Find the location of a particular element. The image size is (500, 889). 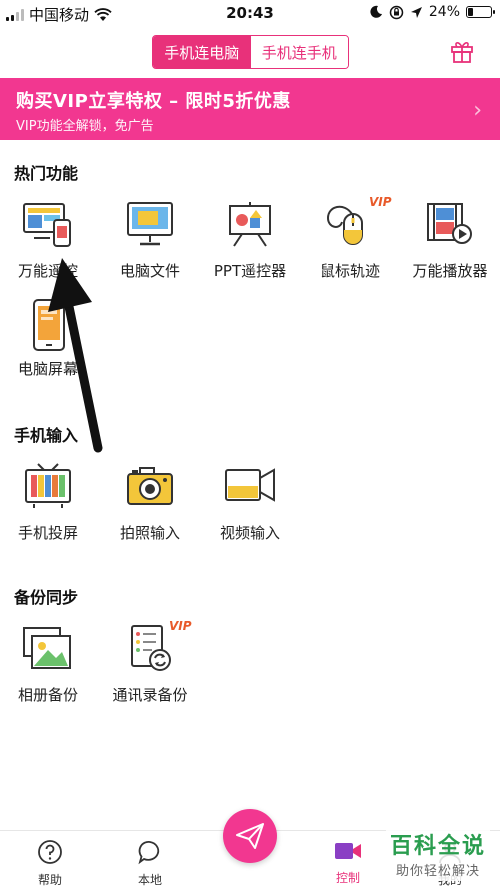

watermark-subtitle: 助你轻松解决 is located at coordinates (437, 871).